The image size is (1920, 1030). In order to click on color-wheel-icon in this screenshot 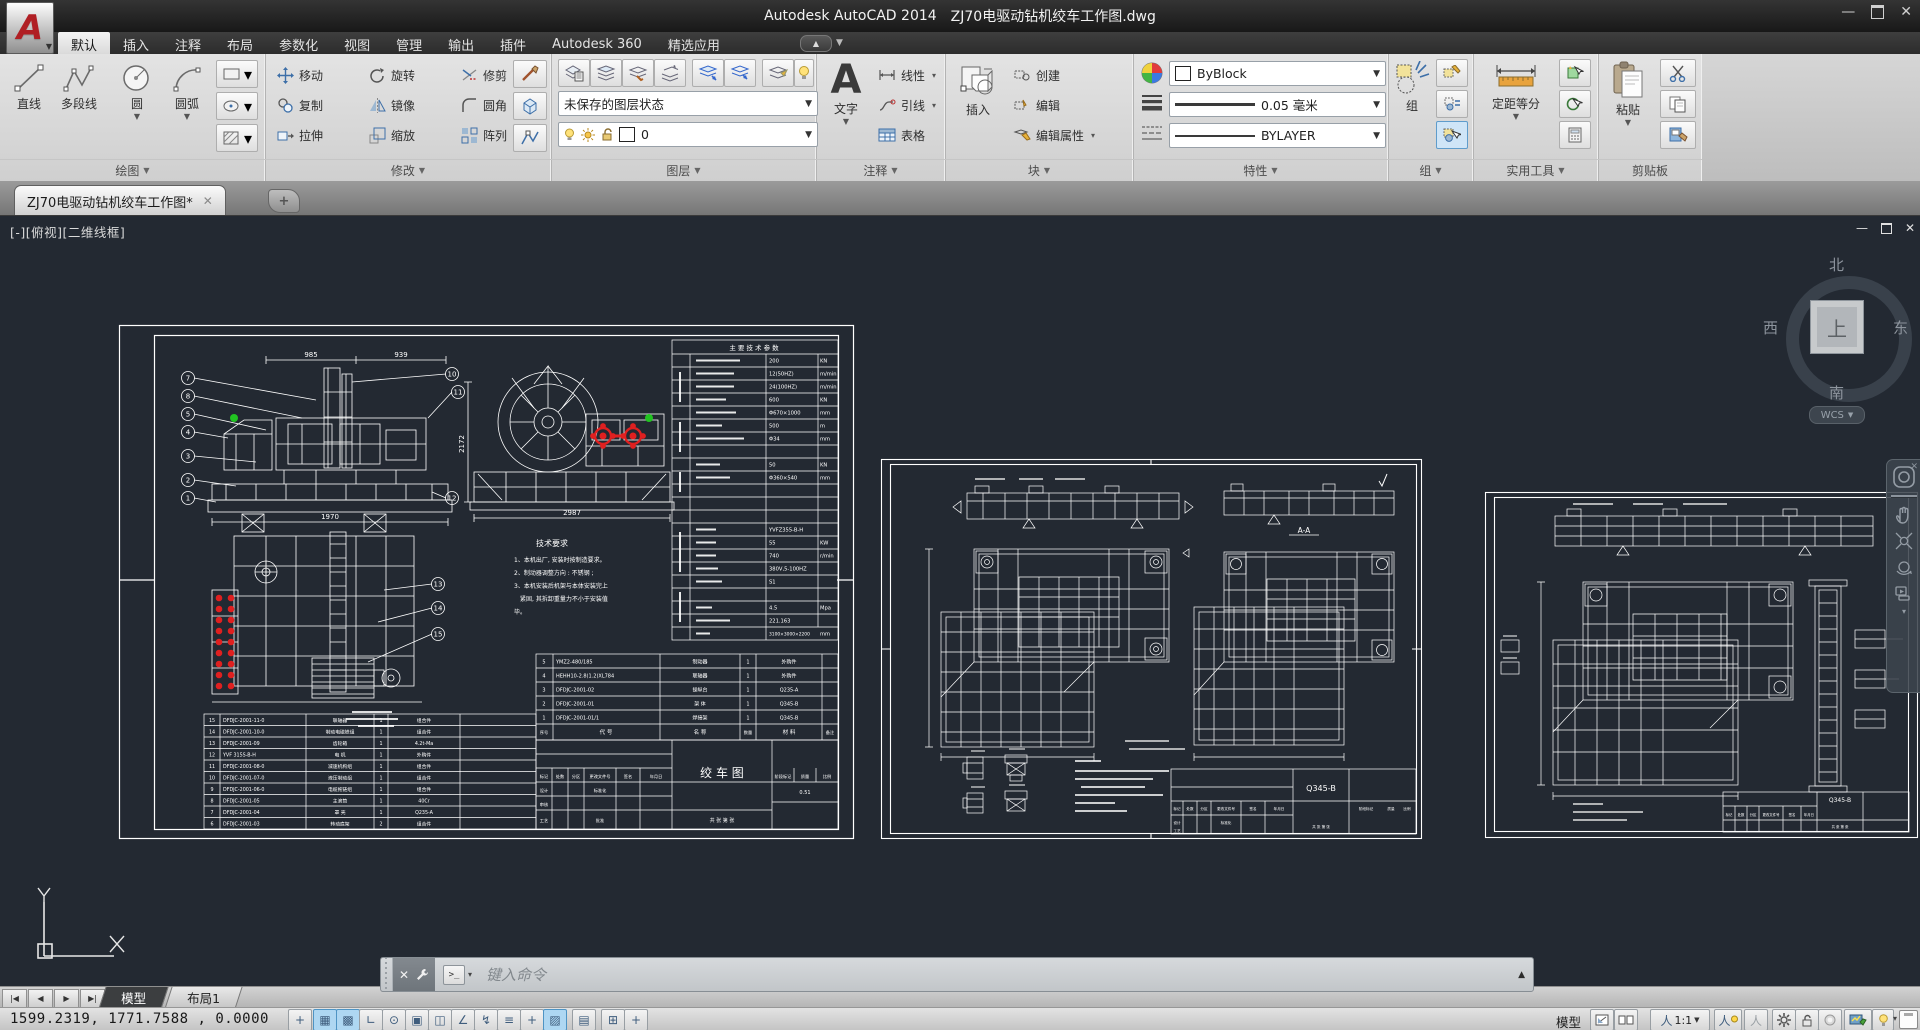, I will do `click(1152, 75)`.